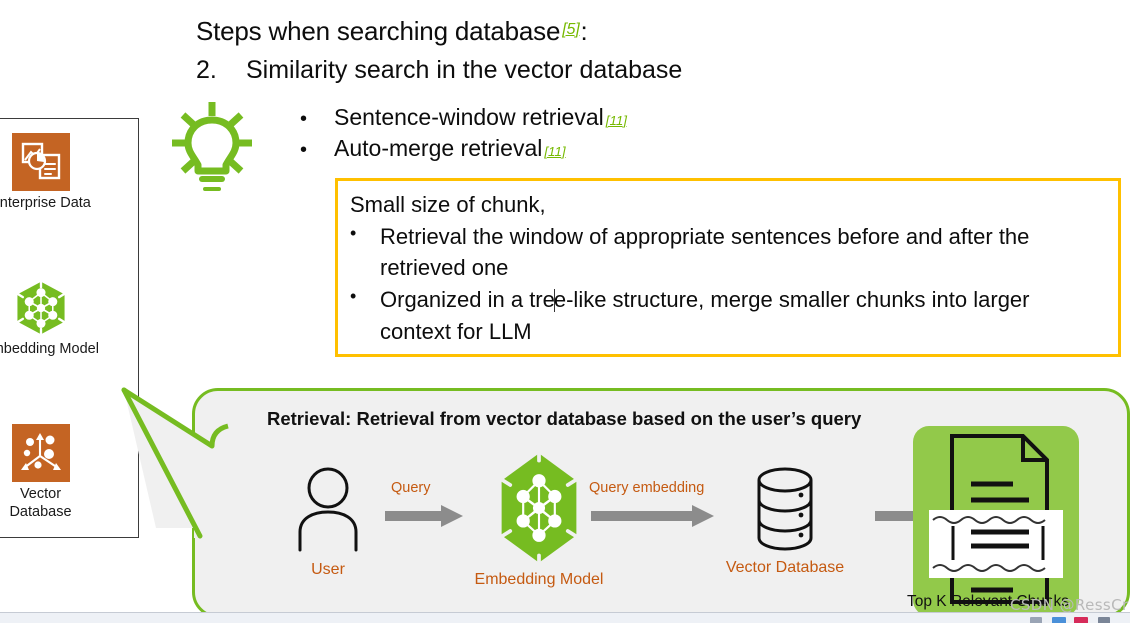 Image resolution: width=1130 pixels, height=623 pixels. What do you see at coordinates (448, 204) in the screenshot?
I see `note-intro-text: Small size of chunk,` at bounding box center [448, 204].